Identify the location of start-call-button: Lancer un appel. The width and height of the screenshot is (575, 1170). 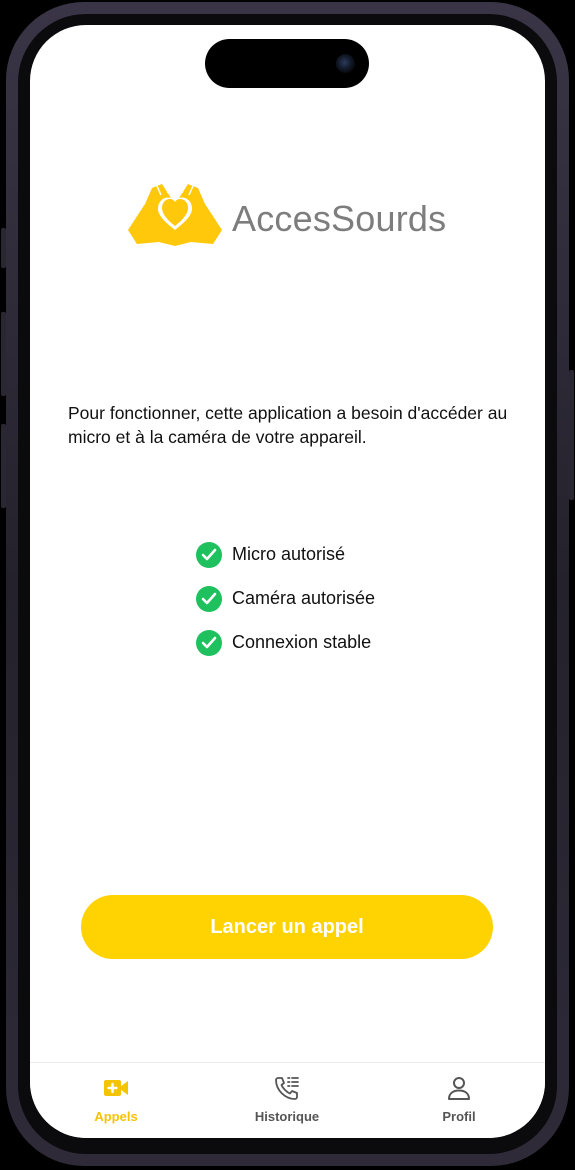
(287, 927).